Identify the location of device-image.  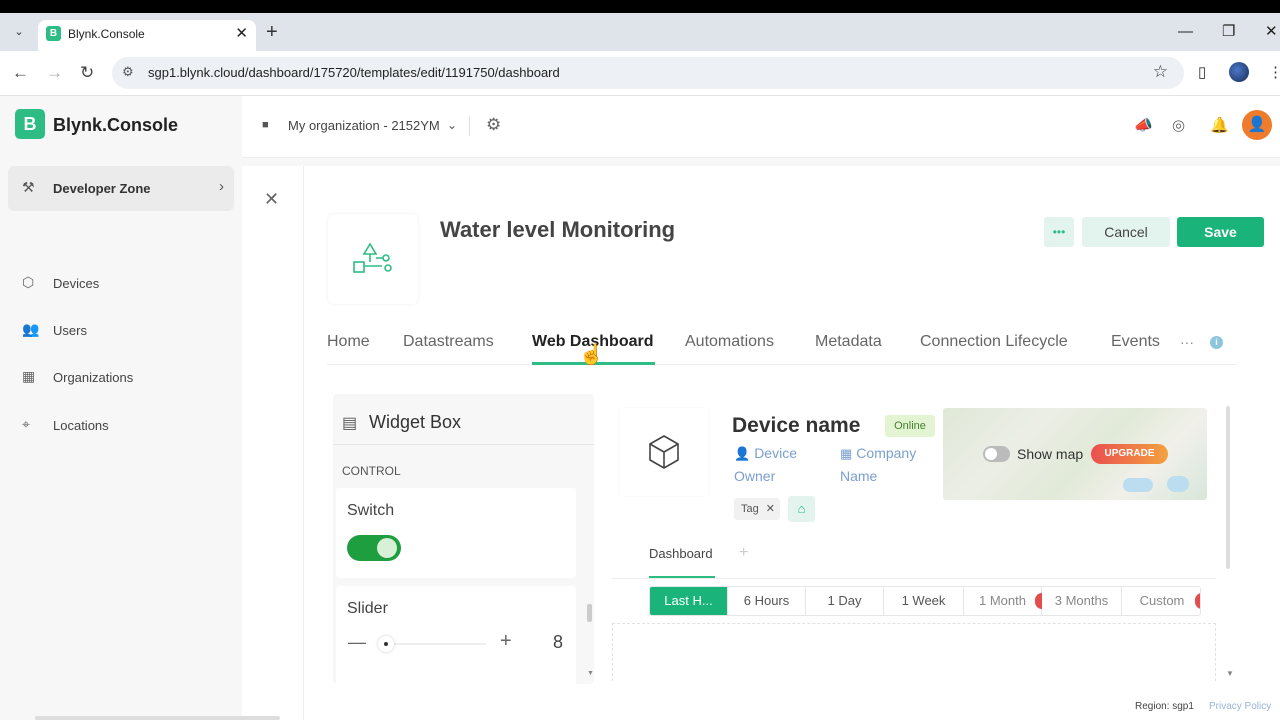
(664, 452).